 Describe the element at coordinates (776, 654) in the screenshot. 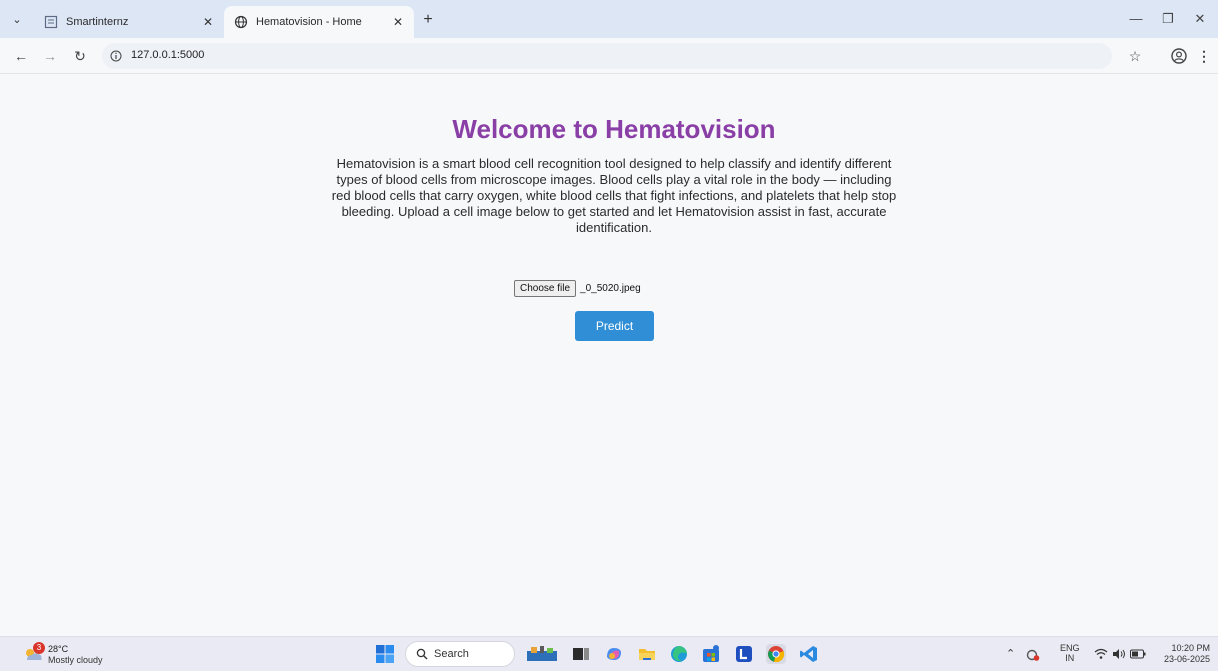

I see `chrome-icon` at that location.